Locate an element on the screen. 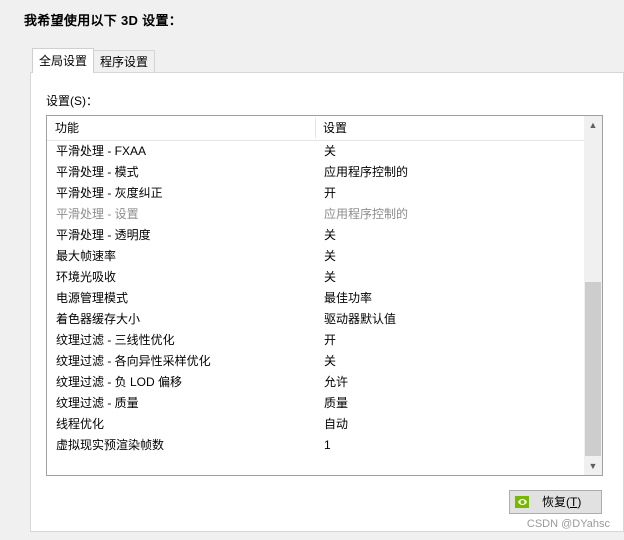  column-divider is located at coordinates (315, 128).